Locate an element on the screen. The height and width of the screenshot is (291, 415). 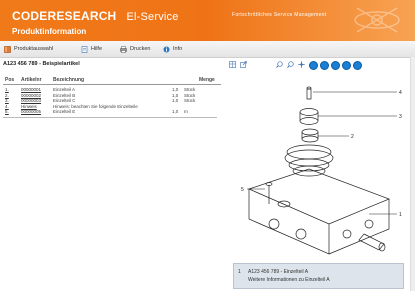
info-description: Weitere Informationen zu Einzelteil A is located at coordinates (289, 280).